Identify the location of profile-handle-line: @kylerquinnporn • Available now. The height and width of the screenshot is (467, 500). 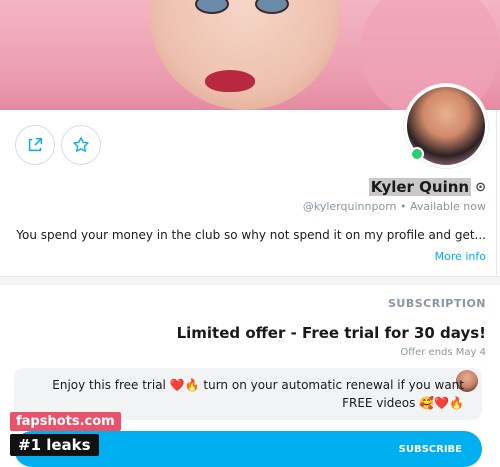
(394, 206).